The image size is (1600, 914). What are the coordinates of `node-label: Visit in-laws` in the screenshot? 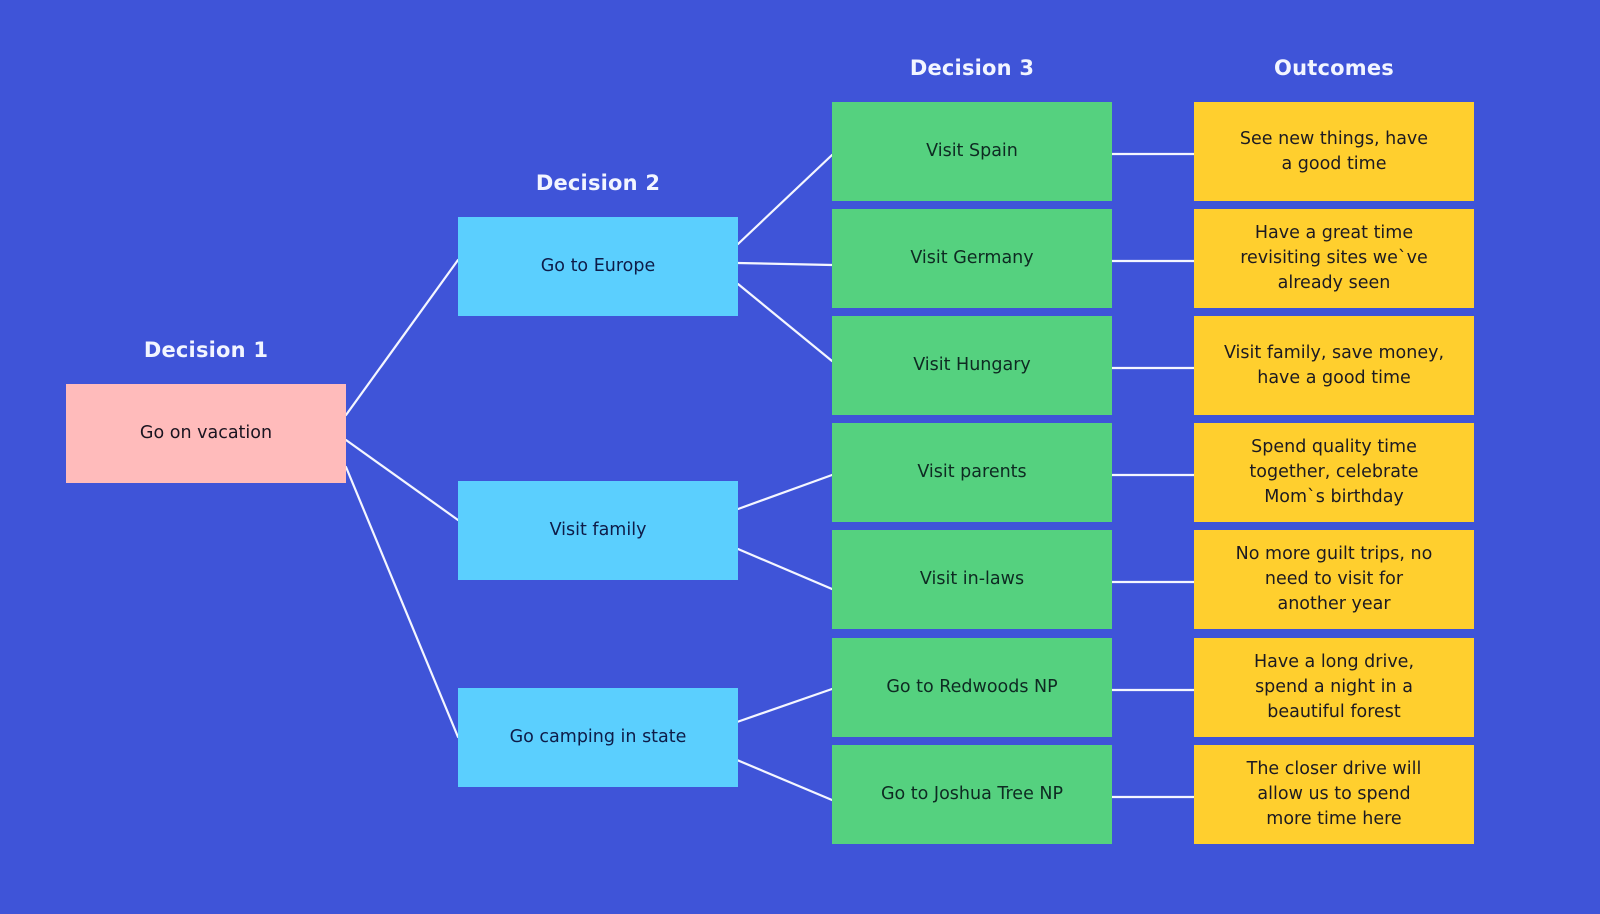 It's located at (972, 579).